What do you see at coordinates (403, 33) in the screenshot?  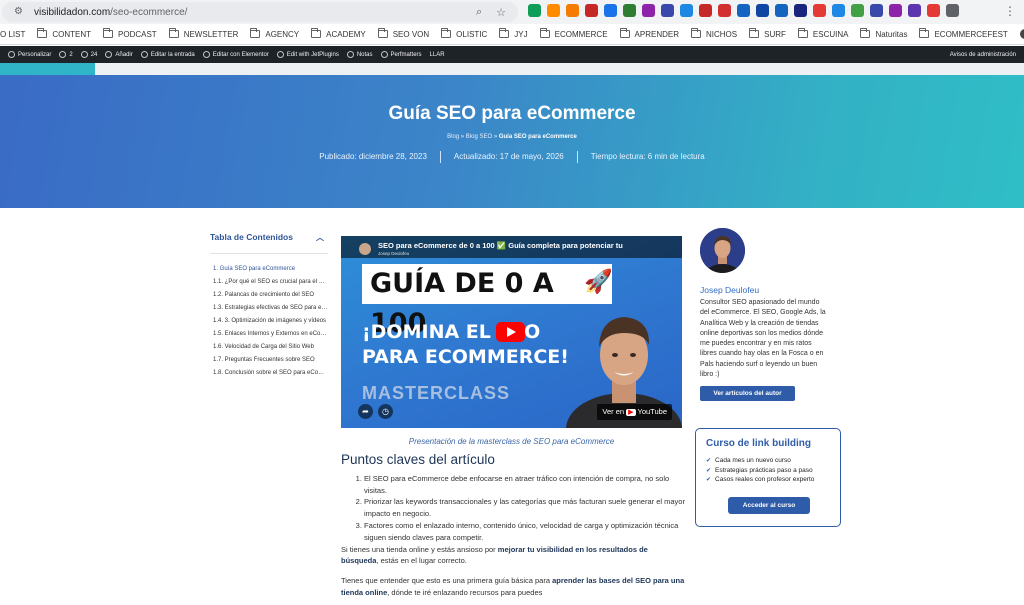 I see `bookmark-item: SEO VON` at bounding box center [403, 33].